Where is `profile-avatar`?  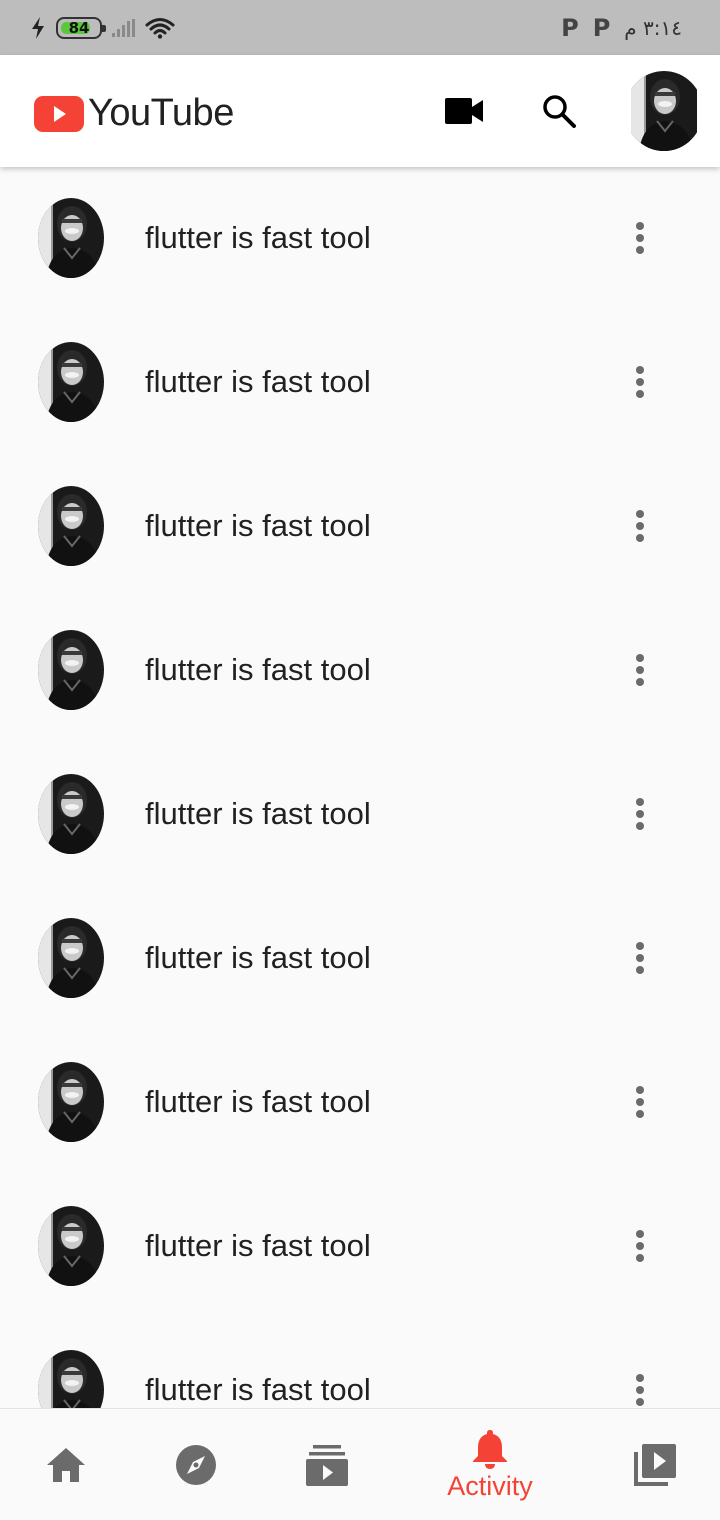 profile-avatar is located at coordinates (664, 111).